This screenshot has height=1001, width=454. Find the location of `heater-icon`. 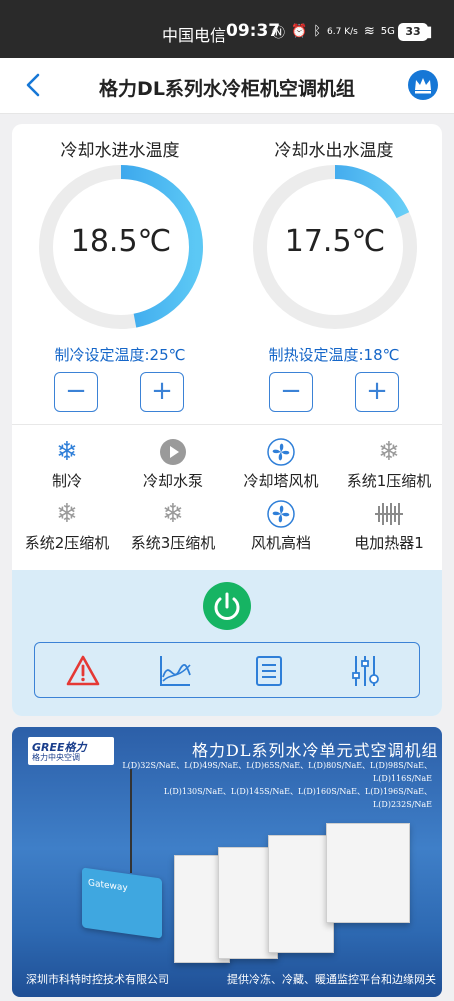

heater-icon is located at coordinates (388, 514).